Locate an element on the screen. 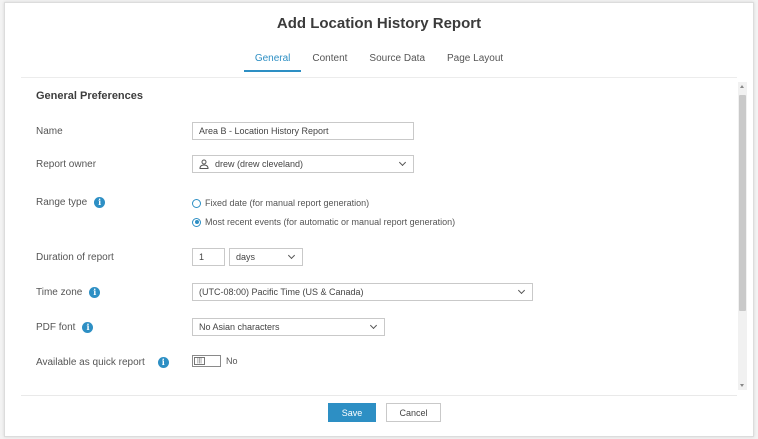 This screenshot has width=758, height=439. tab-bar: General Content Source Data Page Layout is located at coordinates (379, 62).